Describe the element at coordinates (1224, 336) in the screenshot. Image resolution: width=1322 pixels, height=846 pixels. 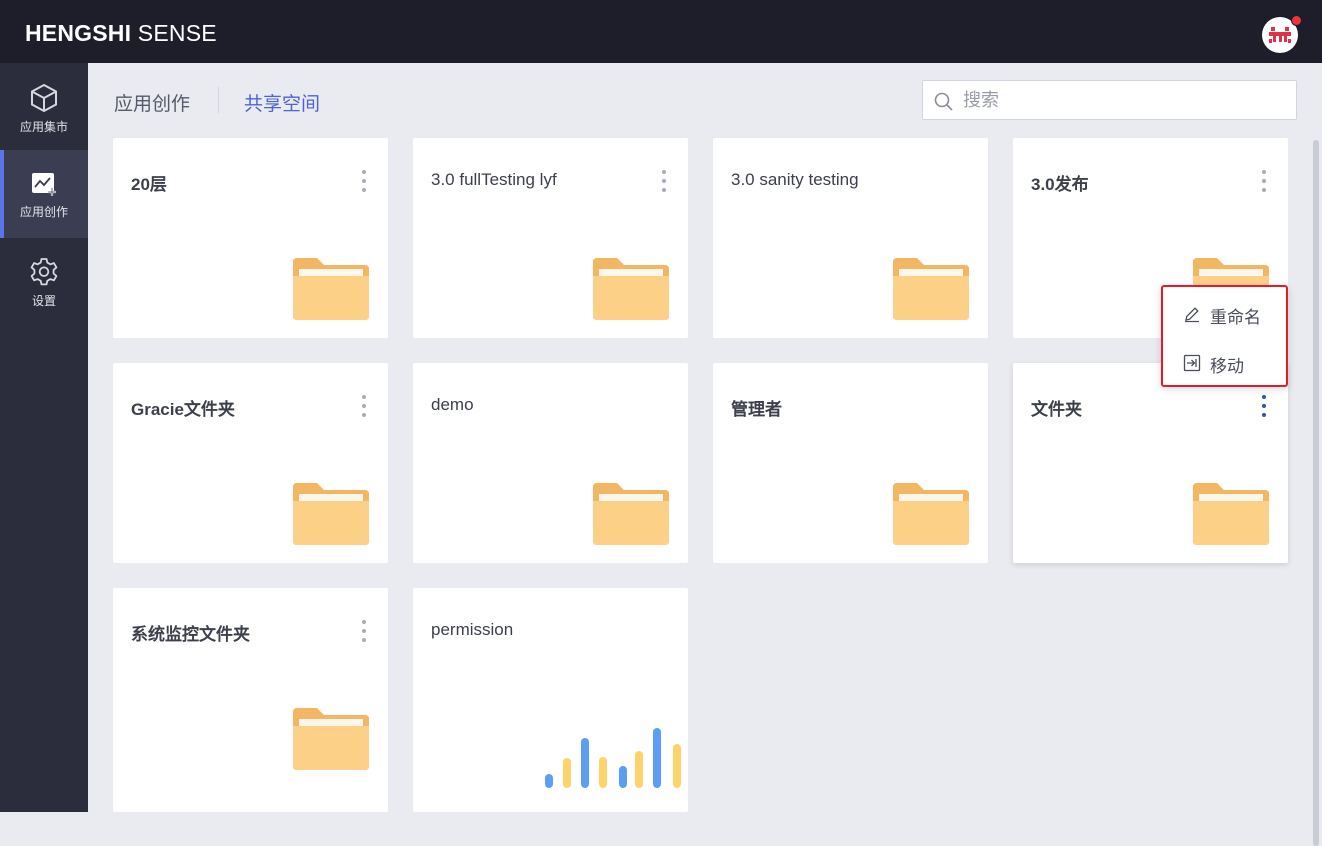
I see `context-menu: 重命名 移动` at that location.